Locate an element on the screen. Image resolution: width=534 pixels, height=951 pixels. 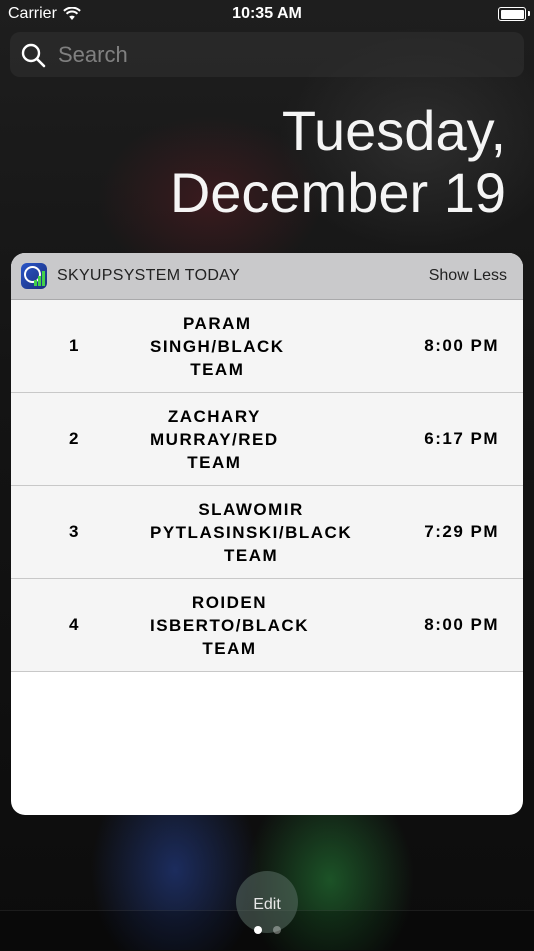
player-team-cell: ROIDEN ISBERTO/BLACK TEAM is located at coordinates (229, 625).